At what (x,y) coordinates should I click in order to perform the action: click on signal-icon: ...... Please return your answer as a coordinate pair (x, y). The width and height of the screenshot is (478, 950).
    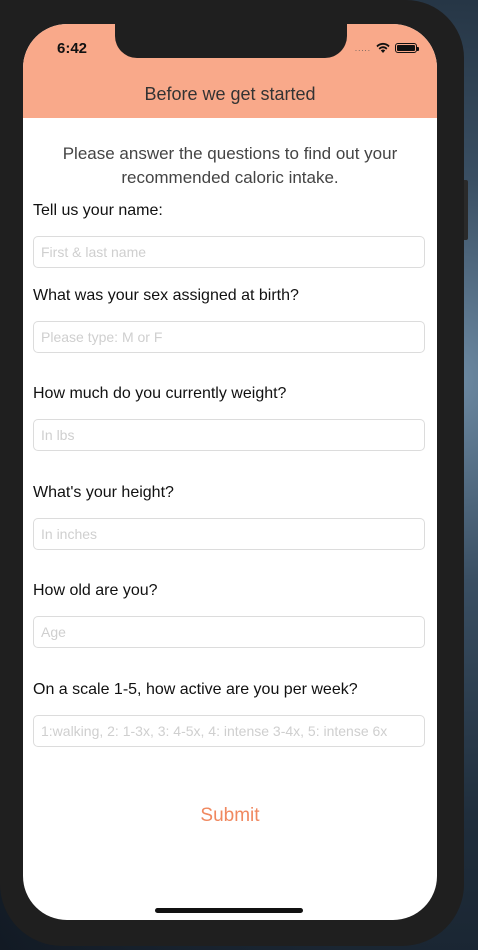
    Looking at the image, I should click on (362, 48).